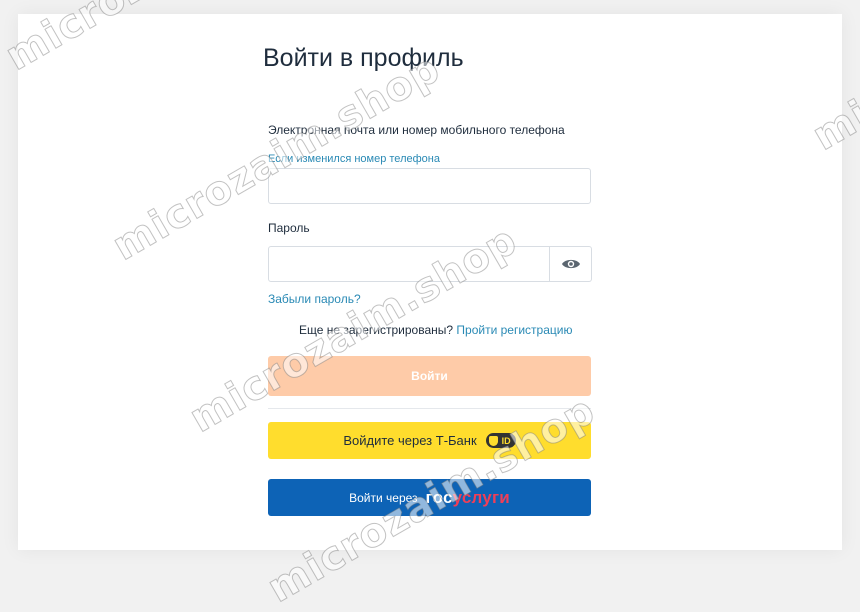 Image resolution: width=860 pixels, height=612 pixels. I want to click on tbank-badge-text: ID, so click(506, 440).